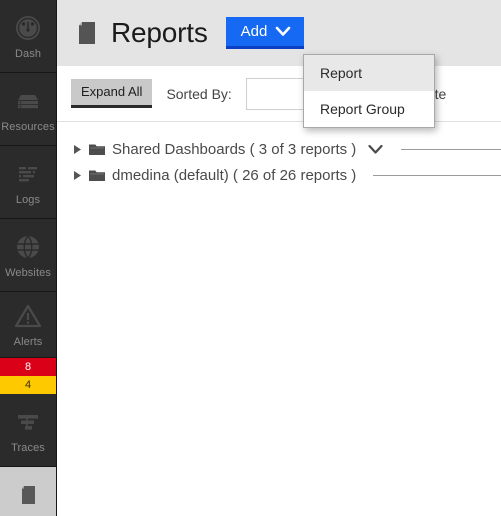 This screenshot has height=516, width=501. What do you see at coordinates (28, 53) in the screenshot?
I see `sidebar-item-label: Dash` at bounding box center [28, 53].